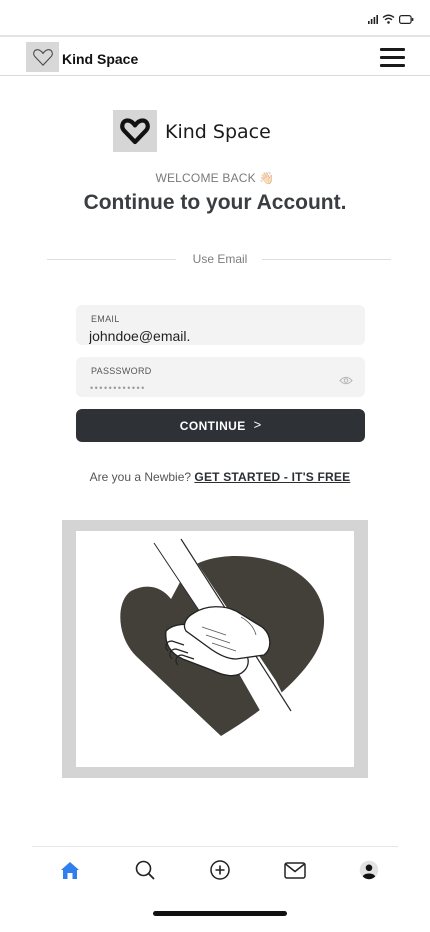  What do you see at coordinates (220, 913) in the screenshot?
I see `home-indicator` at bounding box center [220, 913].